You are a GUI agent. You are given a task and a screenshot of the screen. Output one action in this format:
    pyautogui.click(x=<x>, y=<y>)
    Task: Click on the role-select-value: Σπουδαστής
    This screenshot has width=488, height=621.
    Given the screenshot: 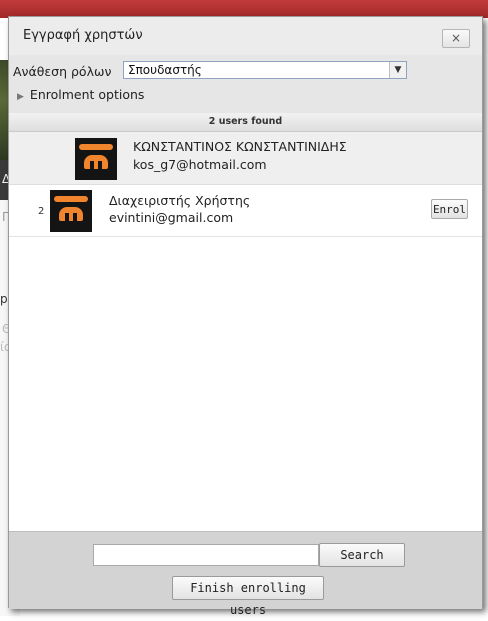 What is the action you would take?
    pyautogui.click(x=165, y=70)
    